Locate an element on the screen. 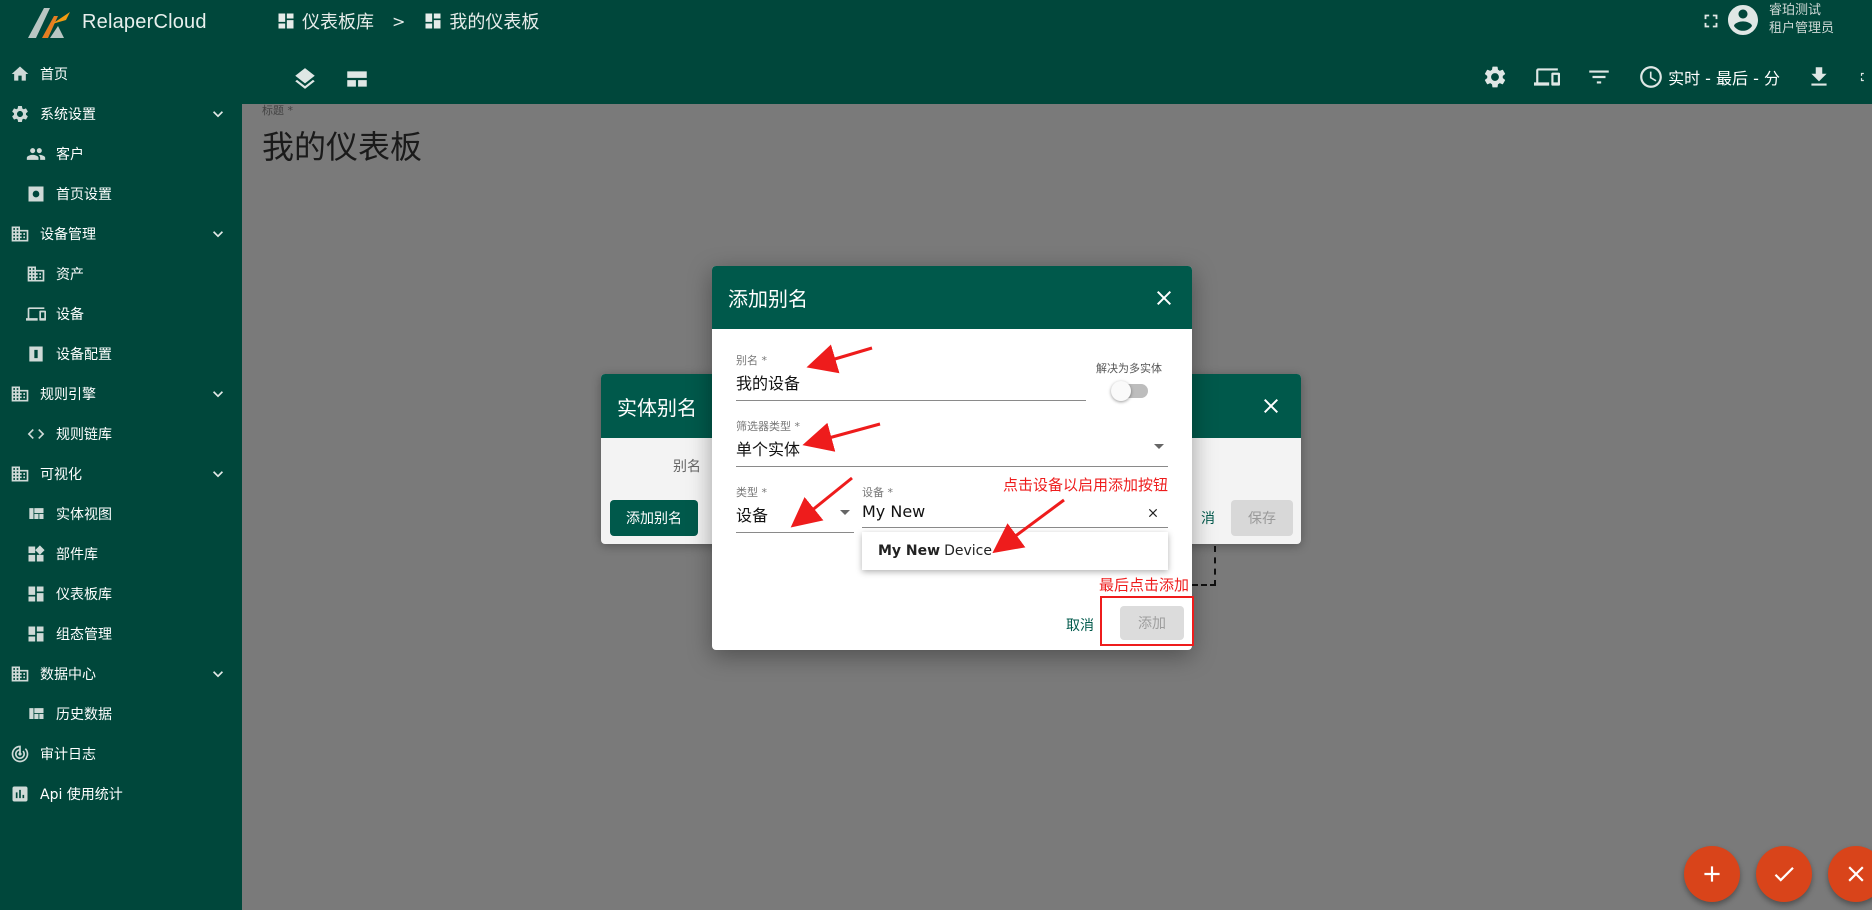 Image resolution: width=1872 pixels, height=910 pixels. sidebar-item: 实体视图 is located at coordinates (121, 514).